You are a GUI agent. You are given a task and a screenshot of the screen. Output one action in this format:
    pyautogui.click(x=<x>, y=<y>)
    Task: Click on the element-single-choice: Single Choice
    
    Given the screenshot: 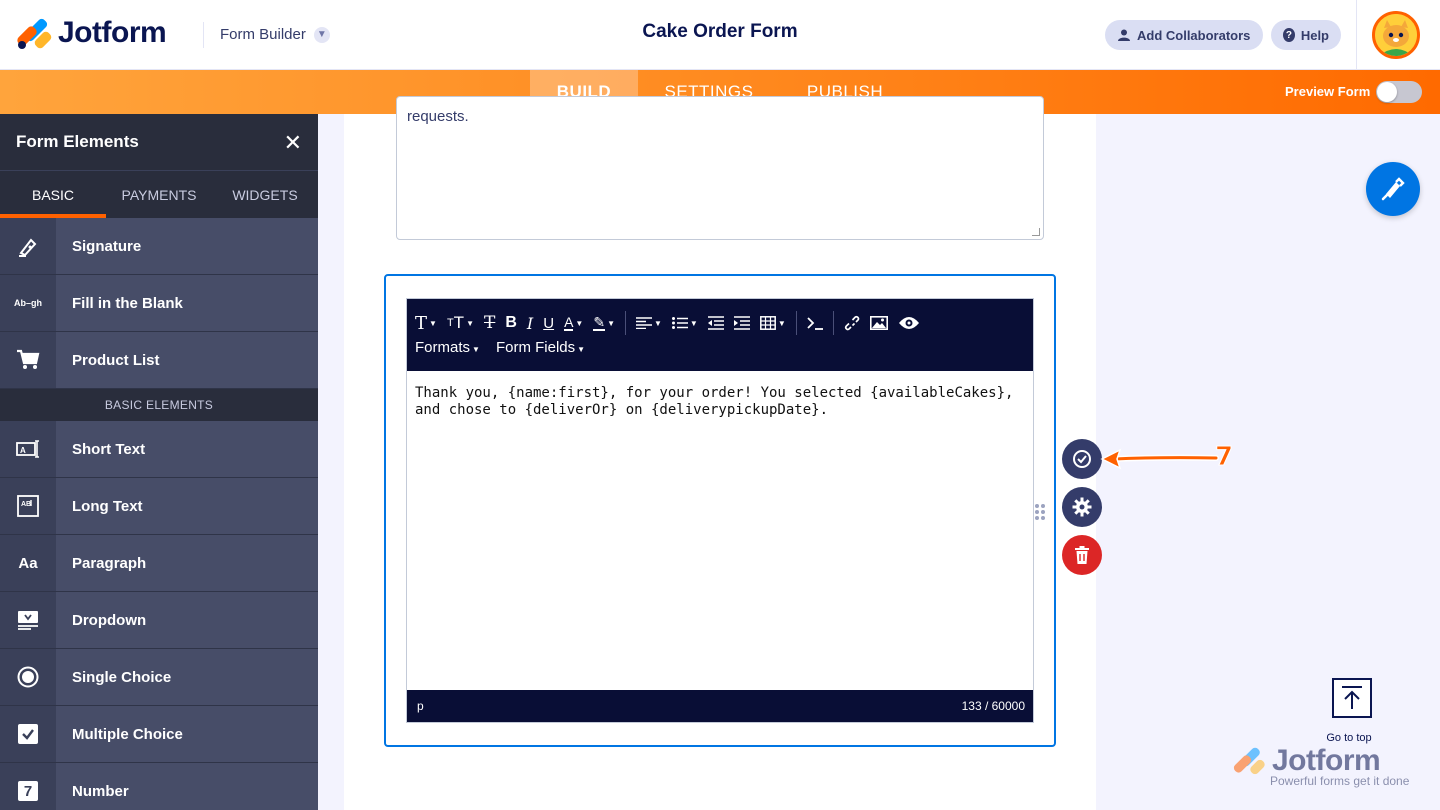 What is the action you would take?
    pyautogui.click(x=159, y=677)
    